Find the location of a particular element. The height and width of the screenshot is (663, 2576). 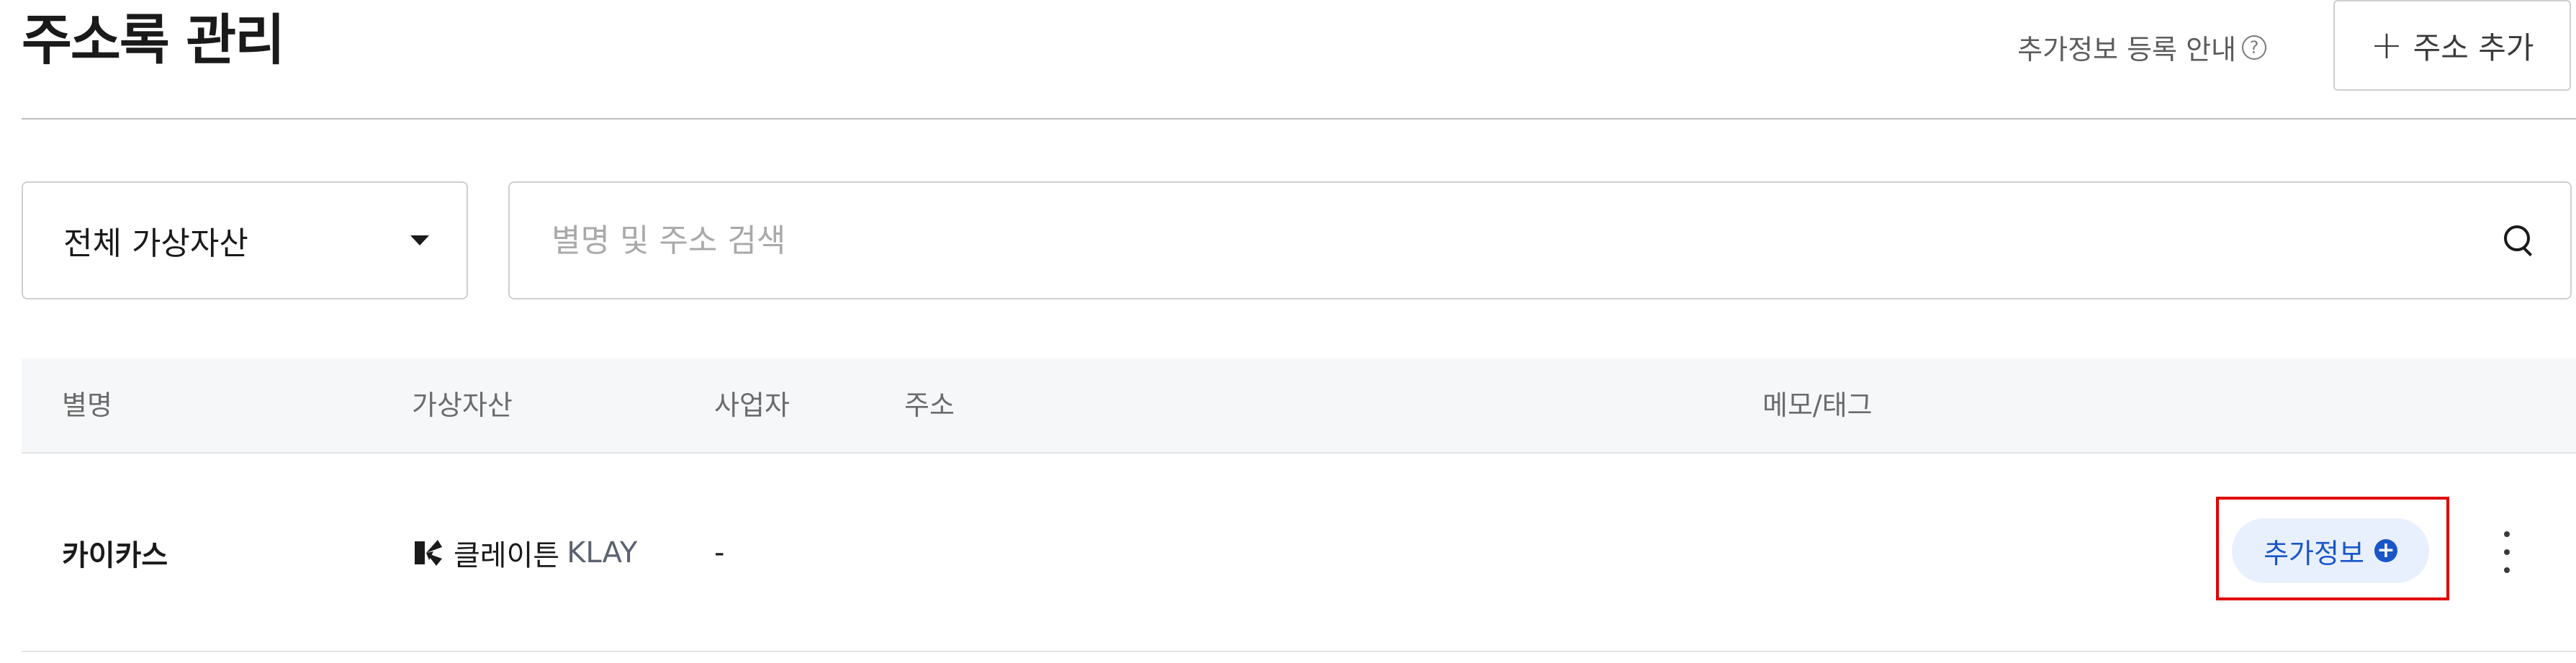

question-circle-icon: ? is located at coordinates (2254, 47).